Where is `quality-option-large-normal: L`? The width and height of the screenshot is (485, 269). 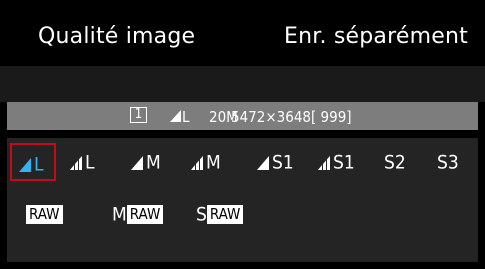 quality-option-large-normal: L is located at coordinates (82, 162).